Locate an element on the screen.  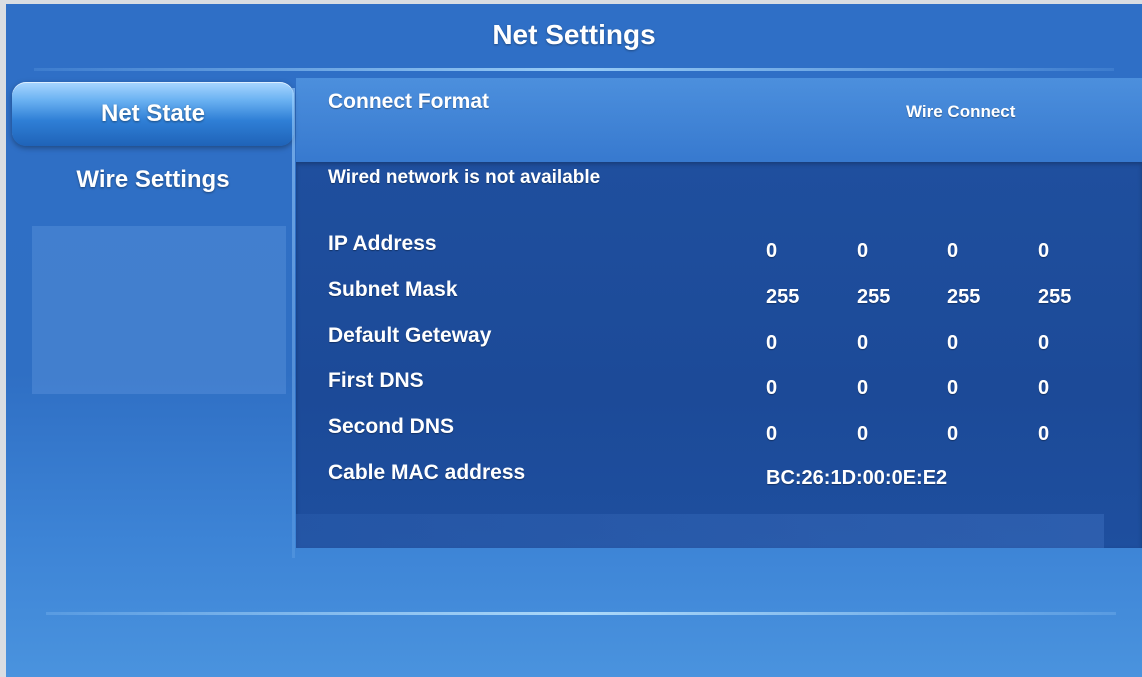
network-status-text: Wired network is not available is located at coordinates (464, 177).